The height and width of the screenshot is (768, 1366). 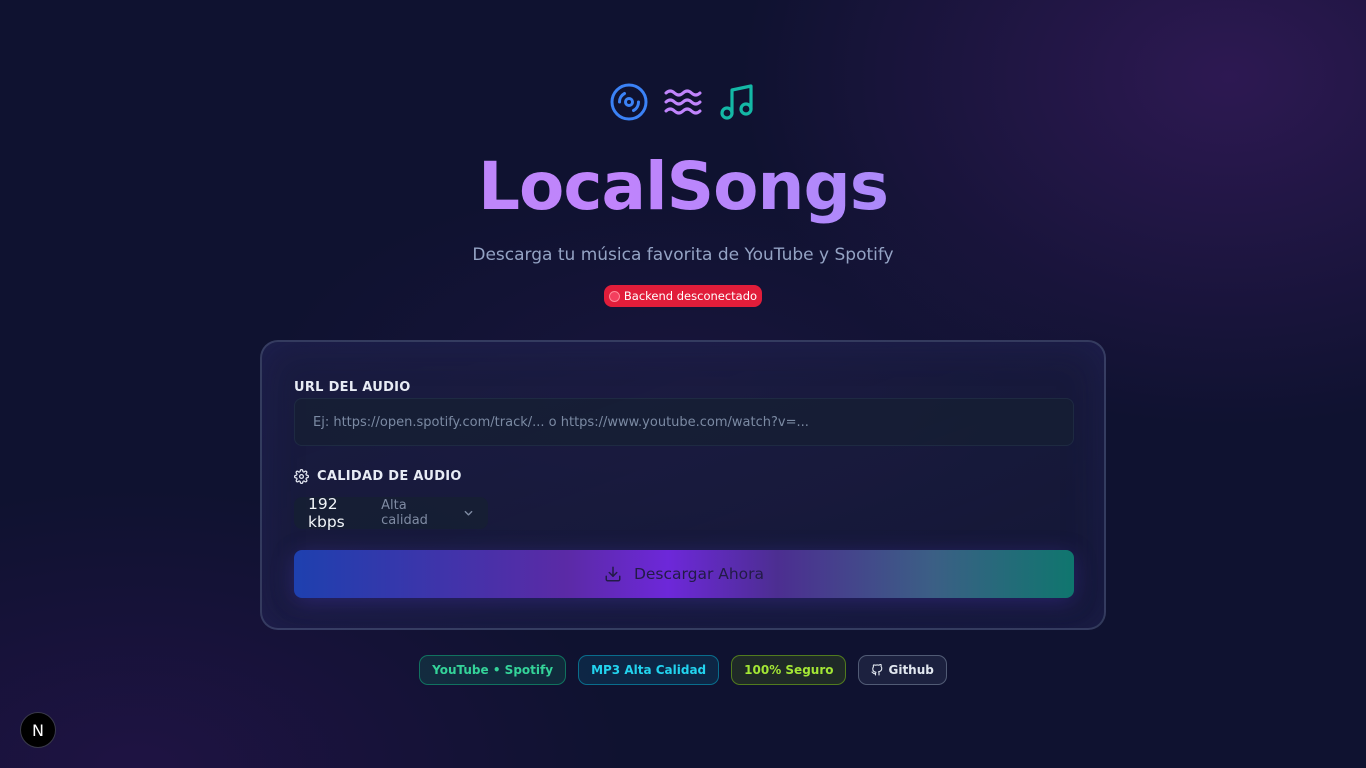 What do you see at coordinates (629, 102) in the screenshot?
I see `disc-icon` at bounding box center [629, 102].